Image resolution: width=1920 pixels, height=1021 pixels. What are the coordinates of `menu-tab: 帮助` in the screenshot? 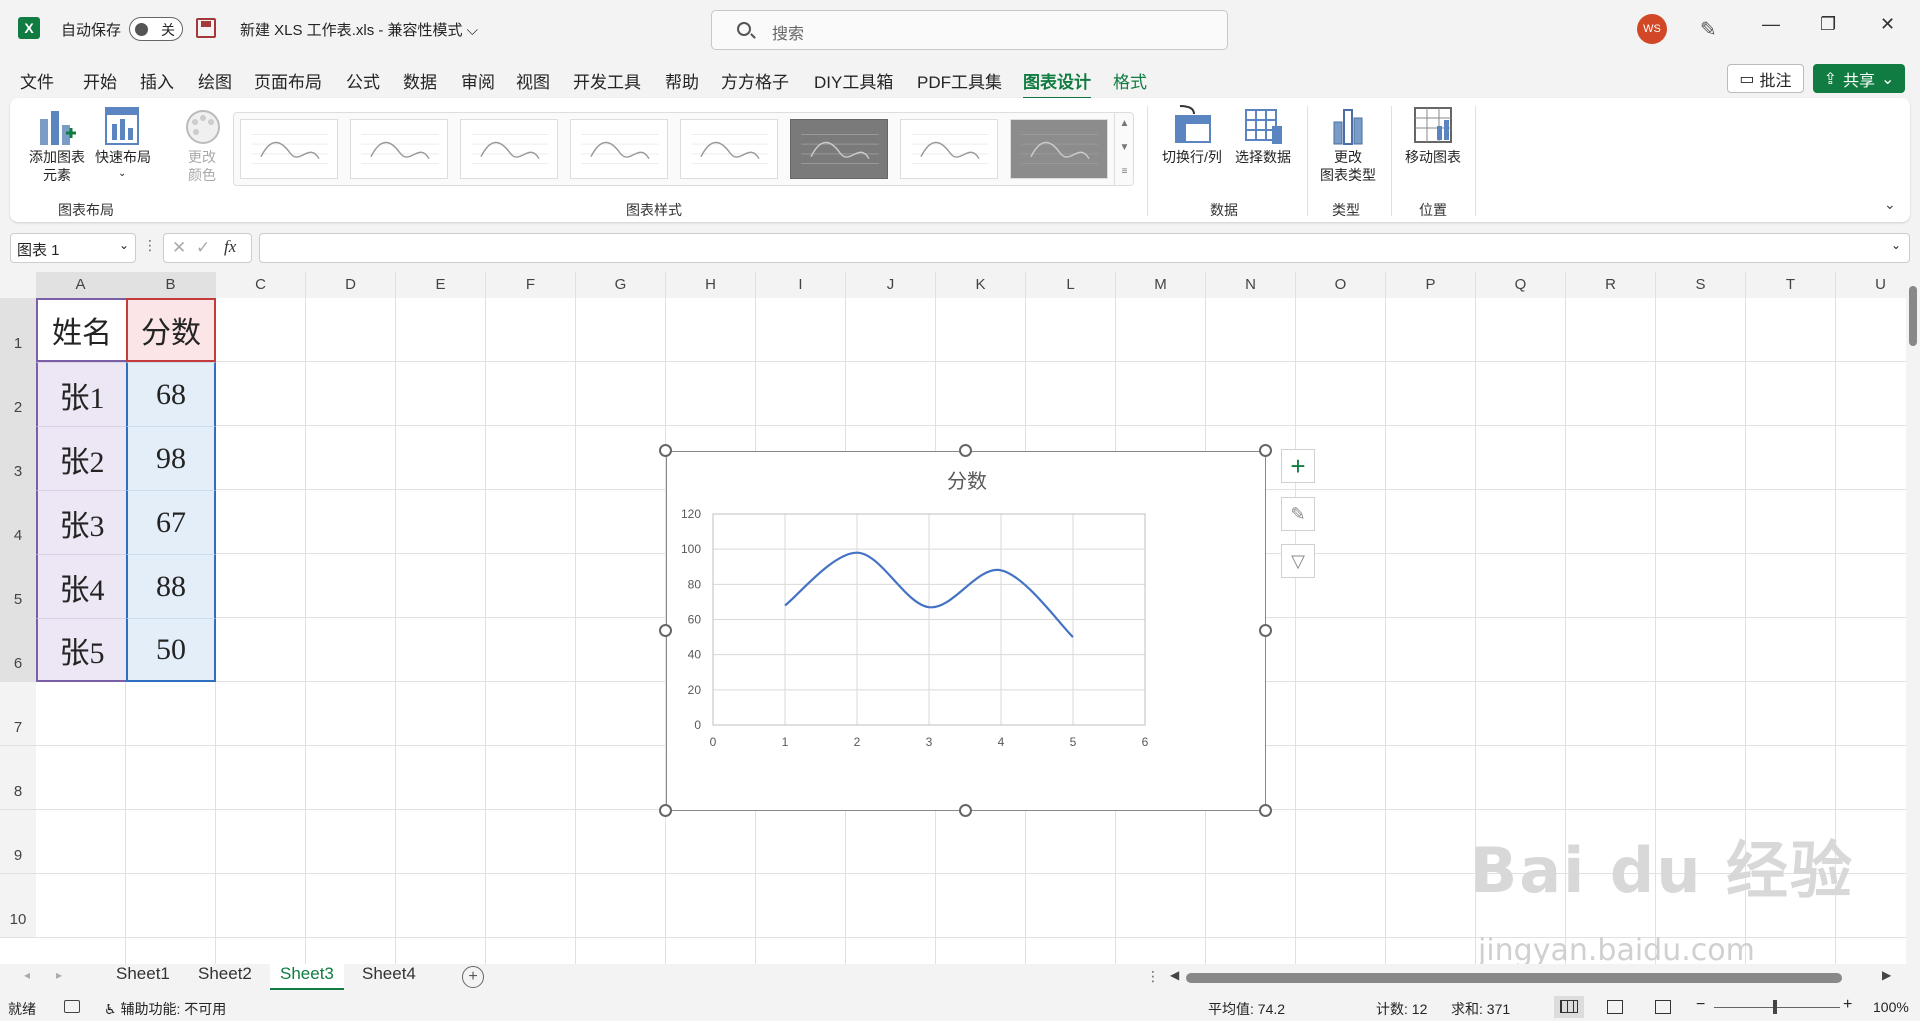 It's located at (682, 80).